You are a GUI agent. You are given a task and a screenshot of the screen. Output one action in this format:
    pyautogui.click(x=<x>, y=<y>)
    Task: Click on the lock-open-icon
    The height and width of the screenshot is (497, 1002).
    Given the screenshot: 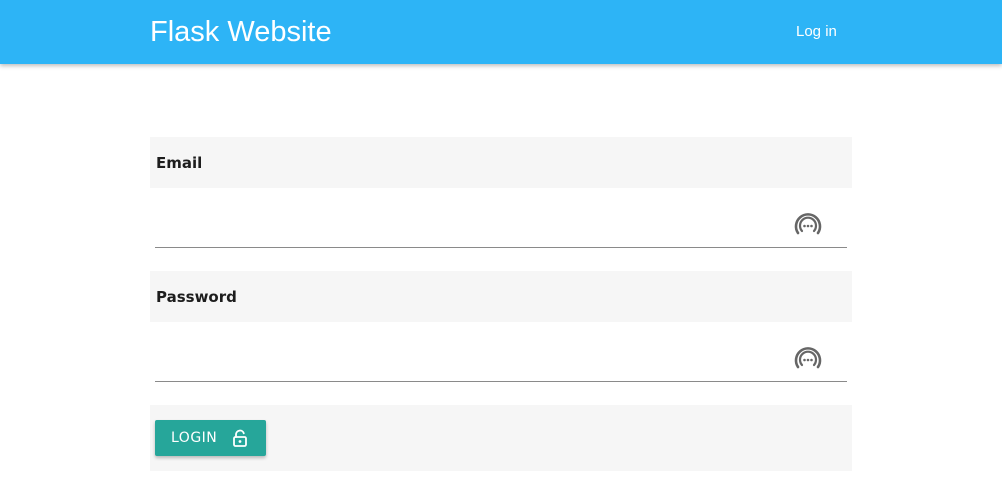 What is the action you would take?
    pyautogui.click(x=240, y=438)
    